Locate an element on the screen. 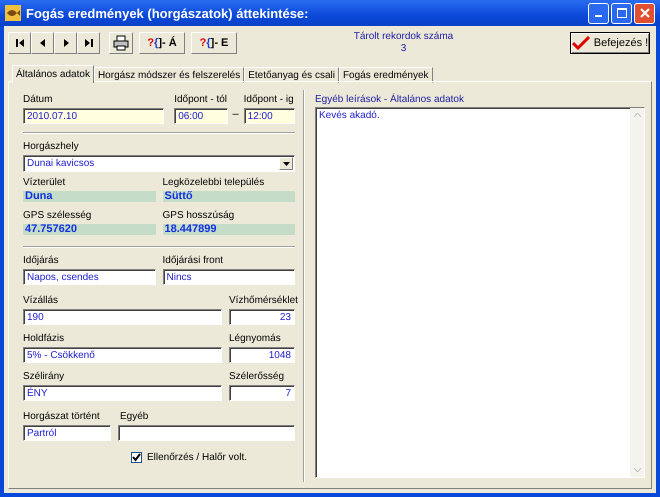 The image size is (660, 497). field-label: Szélirány is located at coordinates (44, 377).